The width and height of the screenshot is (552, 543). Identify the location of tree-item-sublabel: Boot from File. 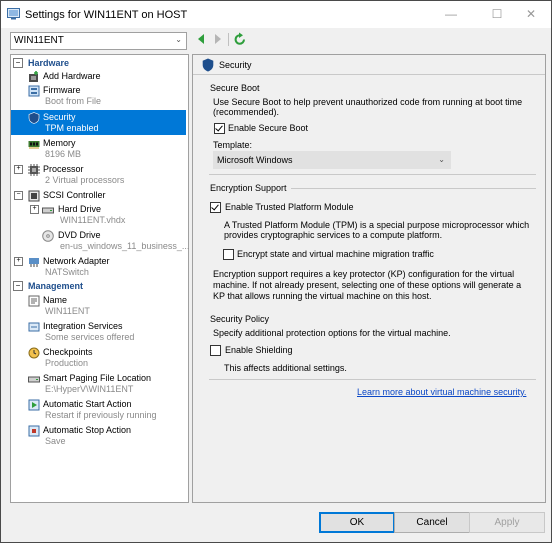
(73, 101).